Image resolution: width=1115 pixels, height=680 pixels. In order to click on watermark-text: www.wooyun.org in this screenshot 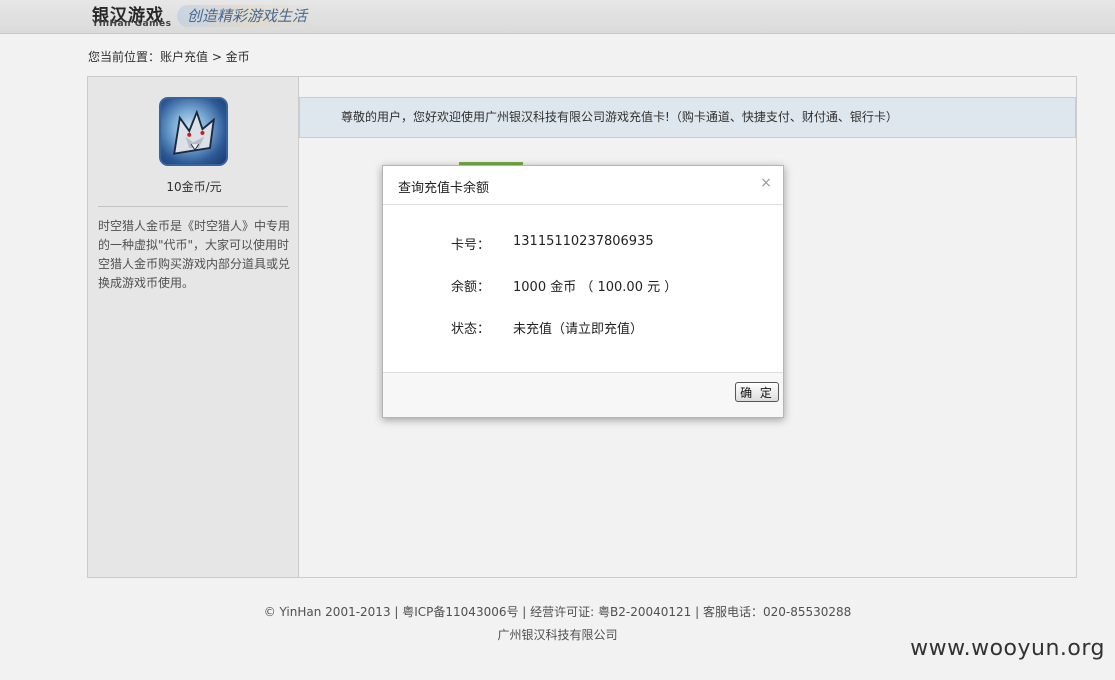, I will do `click(1007, 648)`.